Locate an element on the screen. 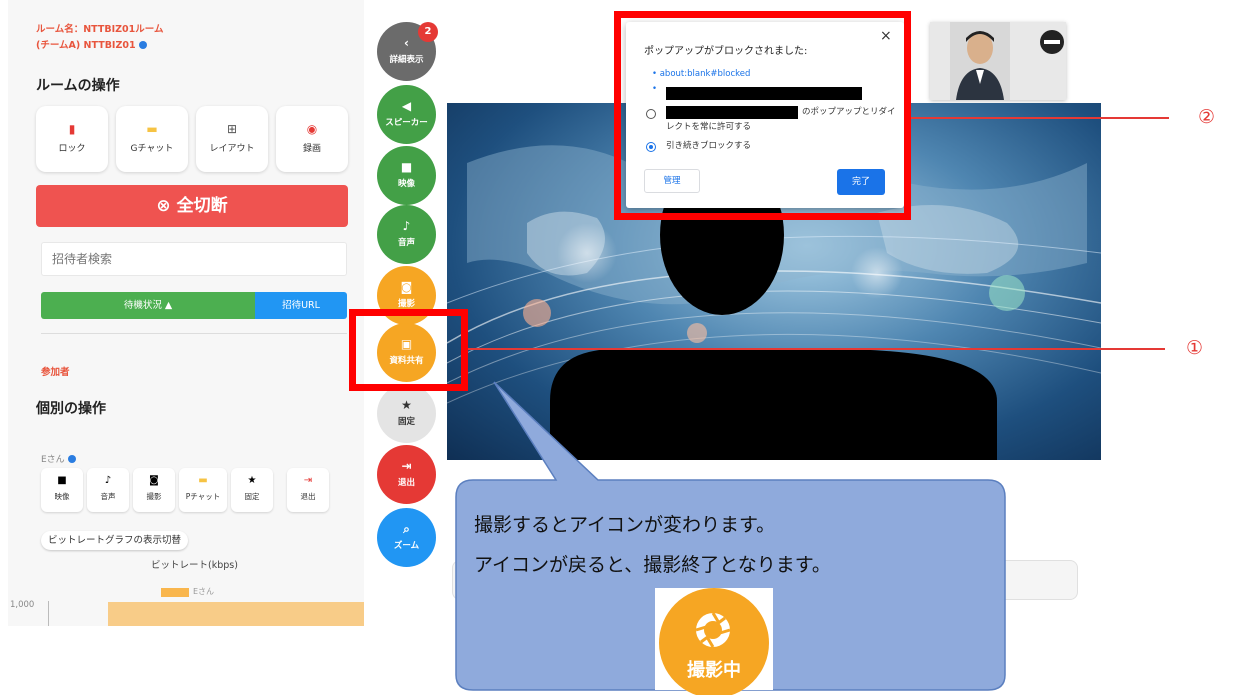  capturing-icon-example: 撮影中 is located at coordinates (714, 641).